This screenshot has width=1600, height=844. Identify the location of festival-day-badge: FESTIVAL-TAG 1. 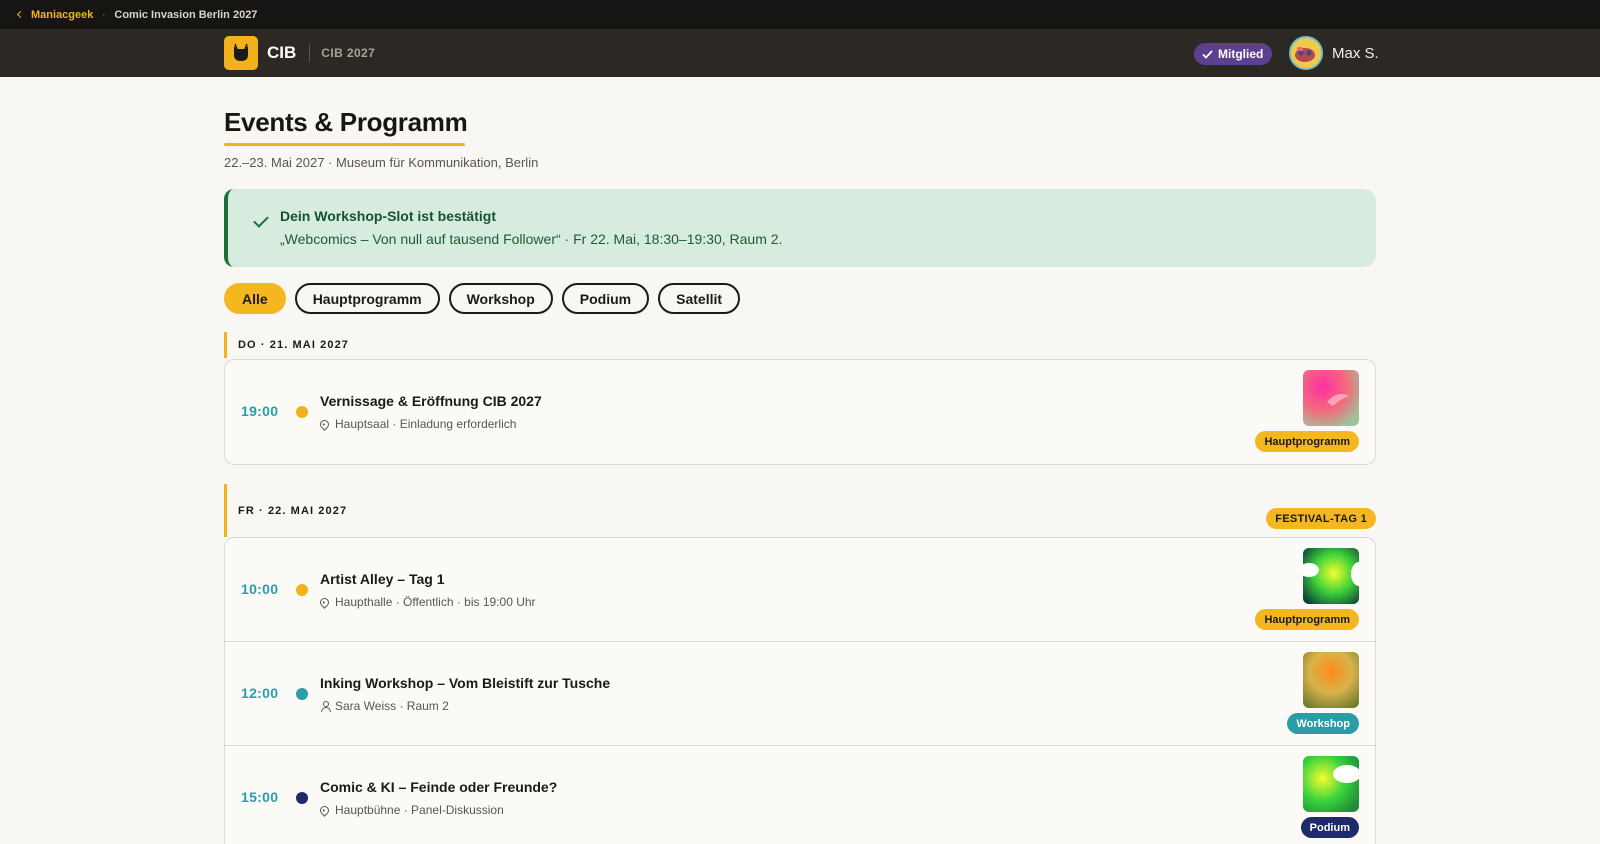
(1321, 518).